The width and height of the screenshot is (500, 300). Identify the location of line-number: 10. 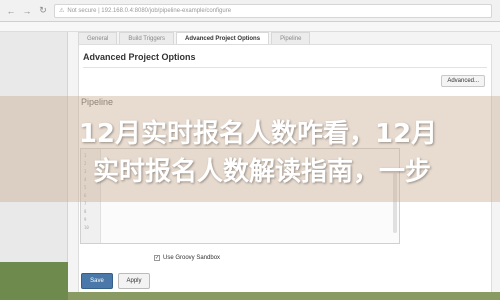
(86, 227).